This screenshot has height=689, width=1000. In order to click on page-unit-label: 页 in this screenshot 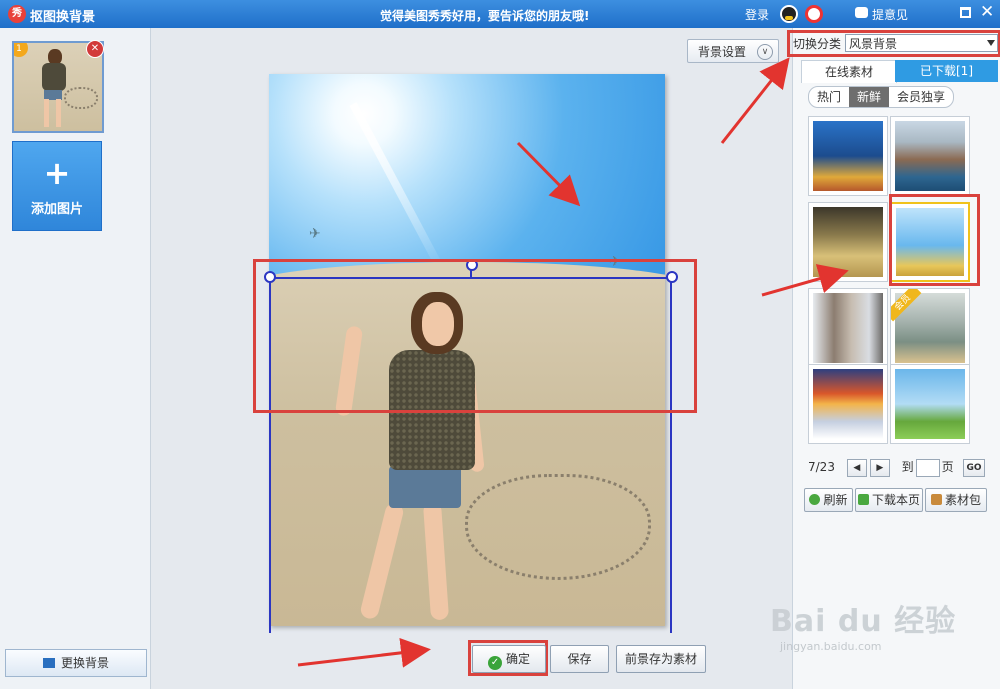, I will do `click(947, 467)`.